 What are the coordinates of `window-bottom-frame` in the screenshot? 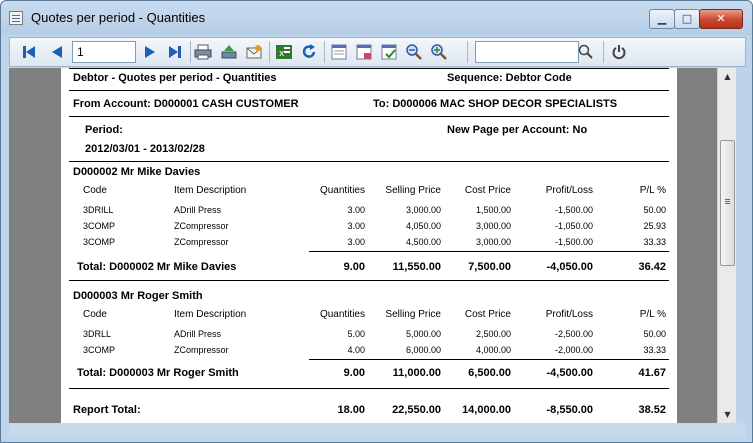 It's located at (377, 430).